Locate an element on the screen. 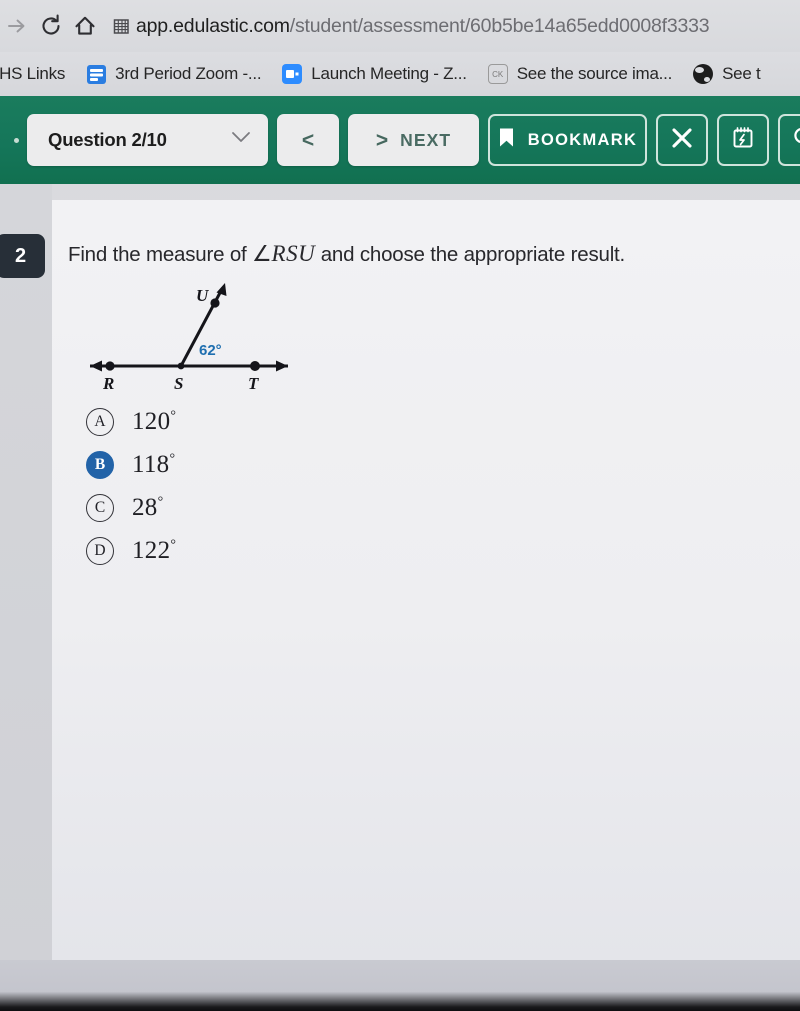 The width and height of the screenshot is (800, 1011). home-button is located at coordinates (85, 26).